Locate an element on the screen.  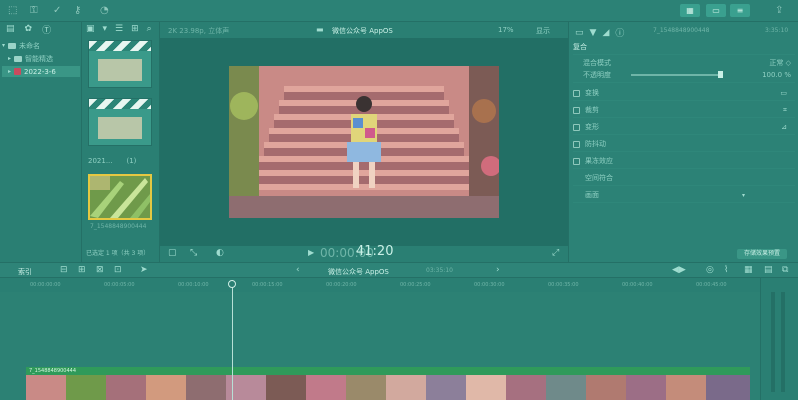
solo-icon: ◎ is located at coordinates (710, 270).